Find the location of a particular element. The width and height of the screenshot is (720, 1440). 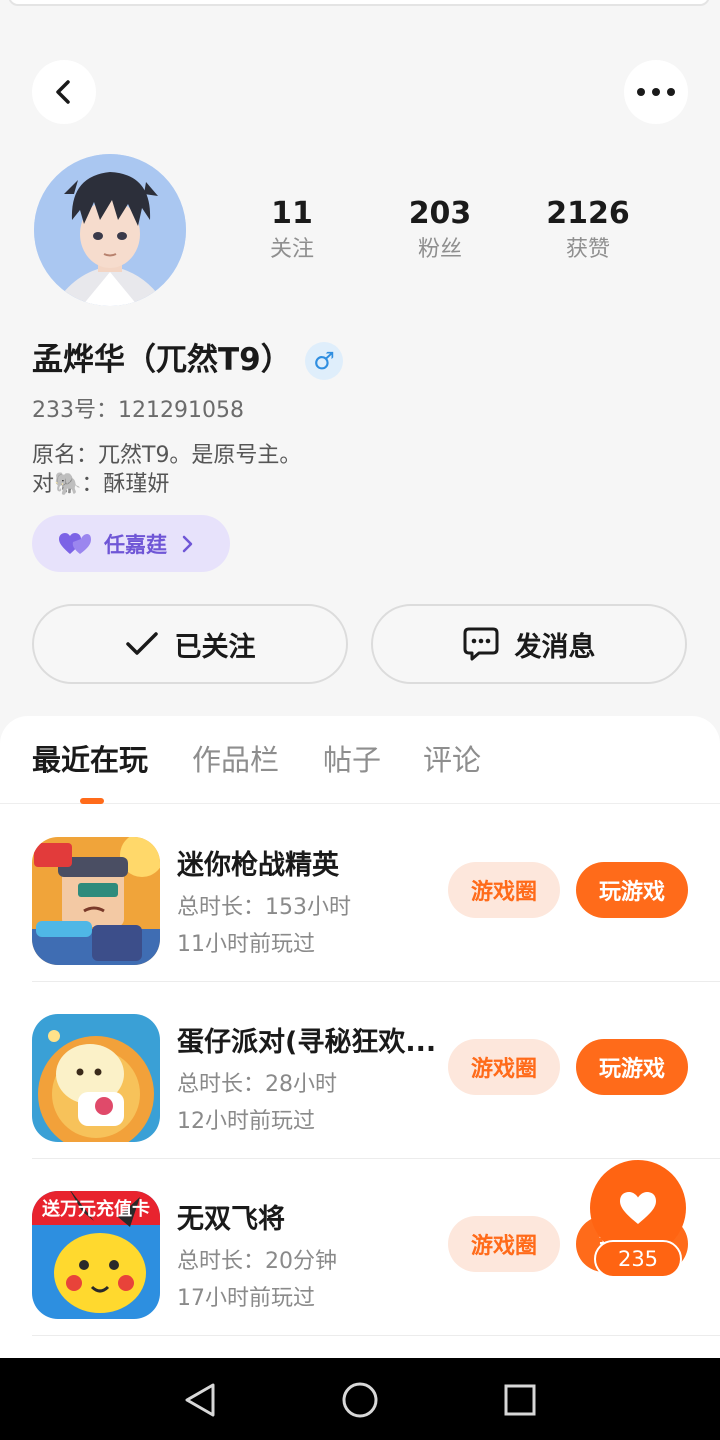

nav-back-button is located at coordinates (200, 1400).